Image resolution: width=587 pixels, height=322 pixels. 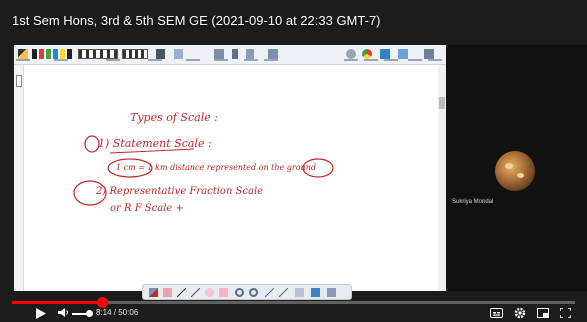 What do you see at coordinates (273, 54) in the screenshot?
I see `camera-icon` at bounding box center [273, 54].